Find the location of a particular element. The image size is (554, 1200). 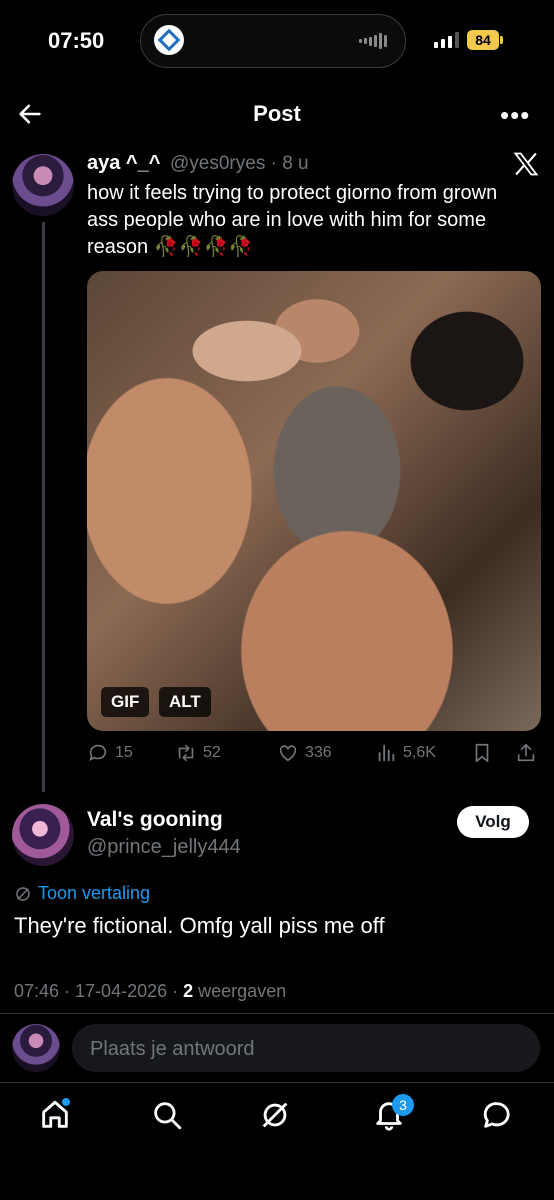

reply-composer is located at coordinates (306, 1049).